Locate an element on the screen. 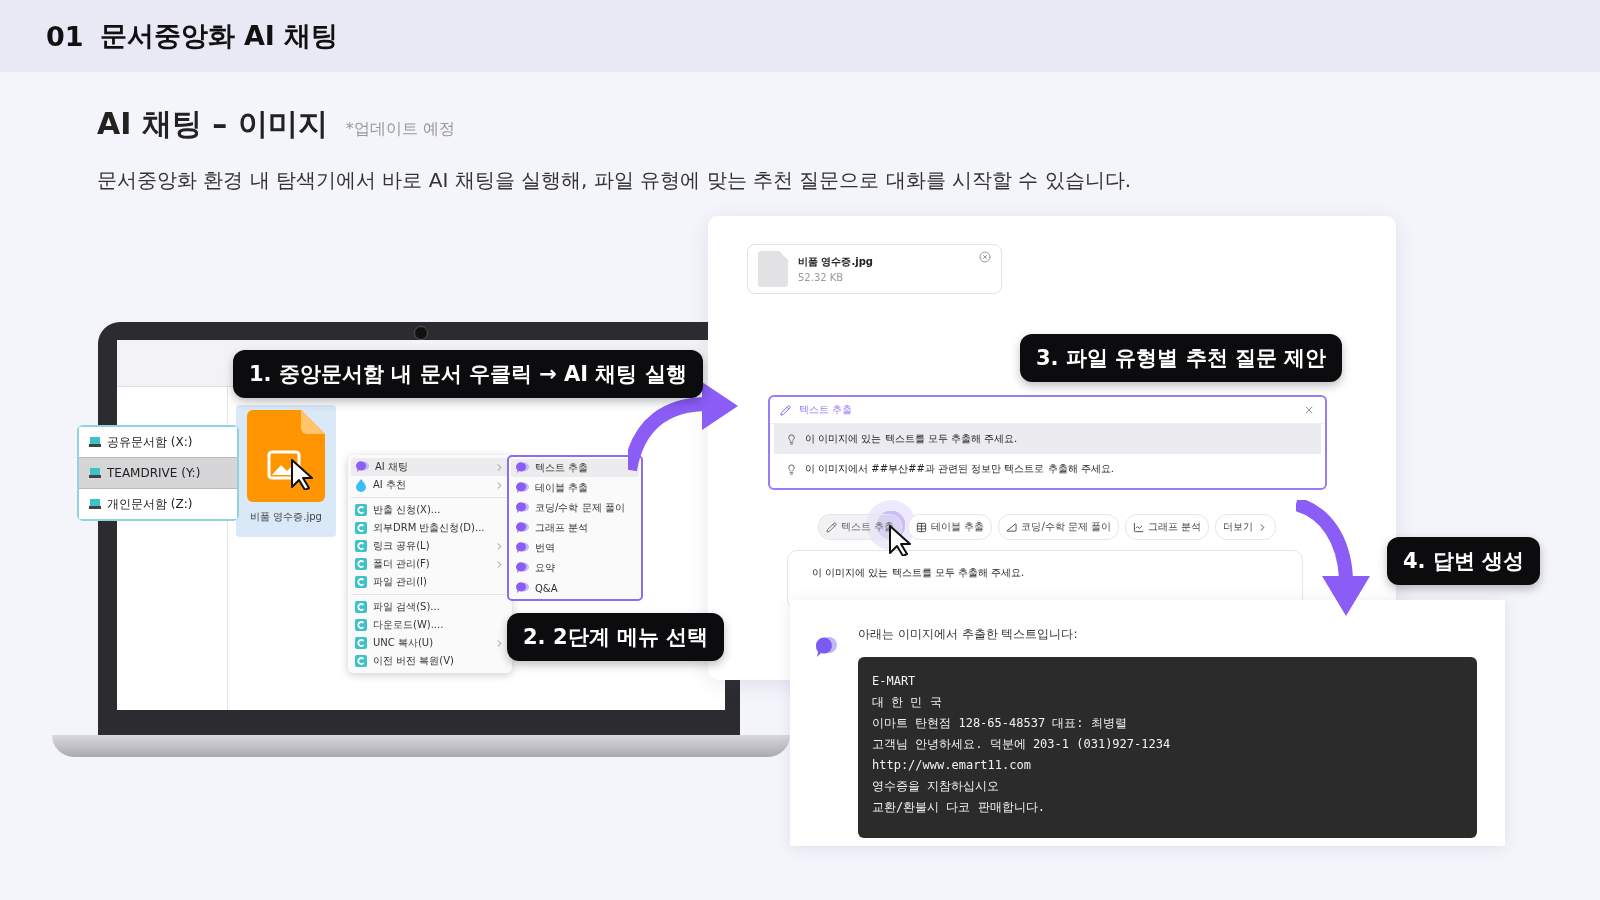  drive-item: TEAMDRIVE (Y:) is located at coordinates (158, 473).